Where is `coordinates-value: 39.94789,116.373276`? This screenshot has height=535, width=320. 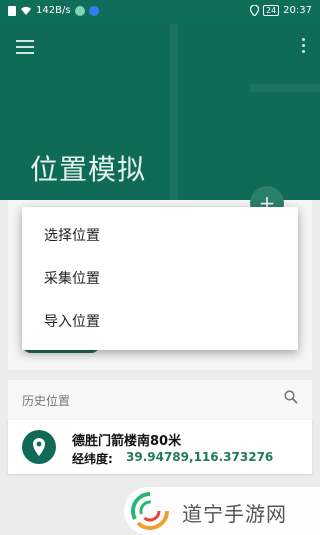
coordinates-value: 39.94789,116.373276 is located at coordinates (200, 457).